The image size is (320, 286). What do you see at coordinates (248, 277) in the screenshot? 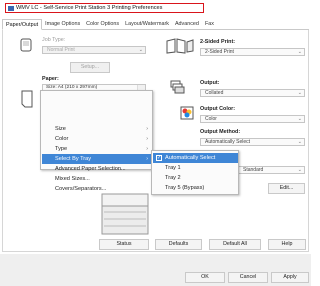
I see `cancel-button: Cancel` at bounding box center [248, 277].